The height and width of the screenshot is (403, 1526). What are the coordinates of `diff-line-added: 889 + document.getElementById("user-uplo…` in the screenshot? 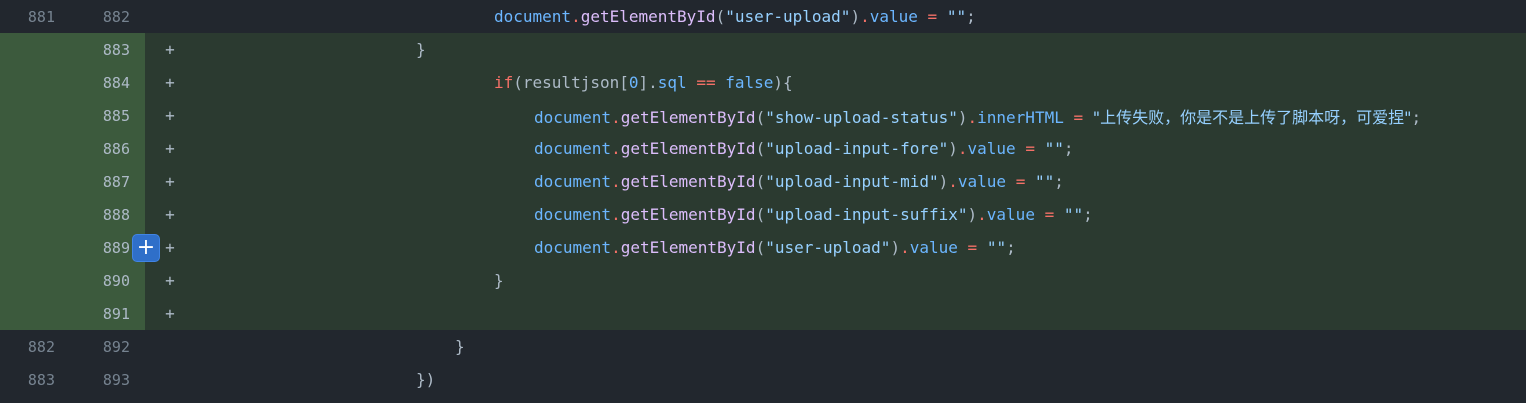 It's located at (763, 247).